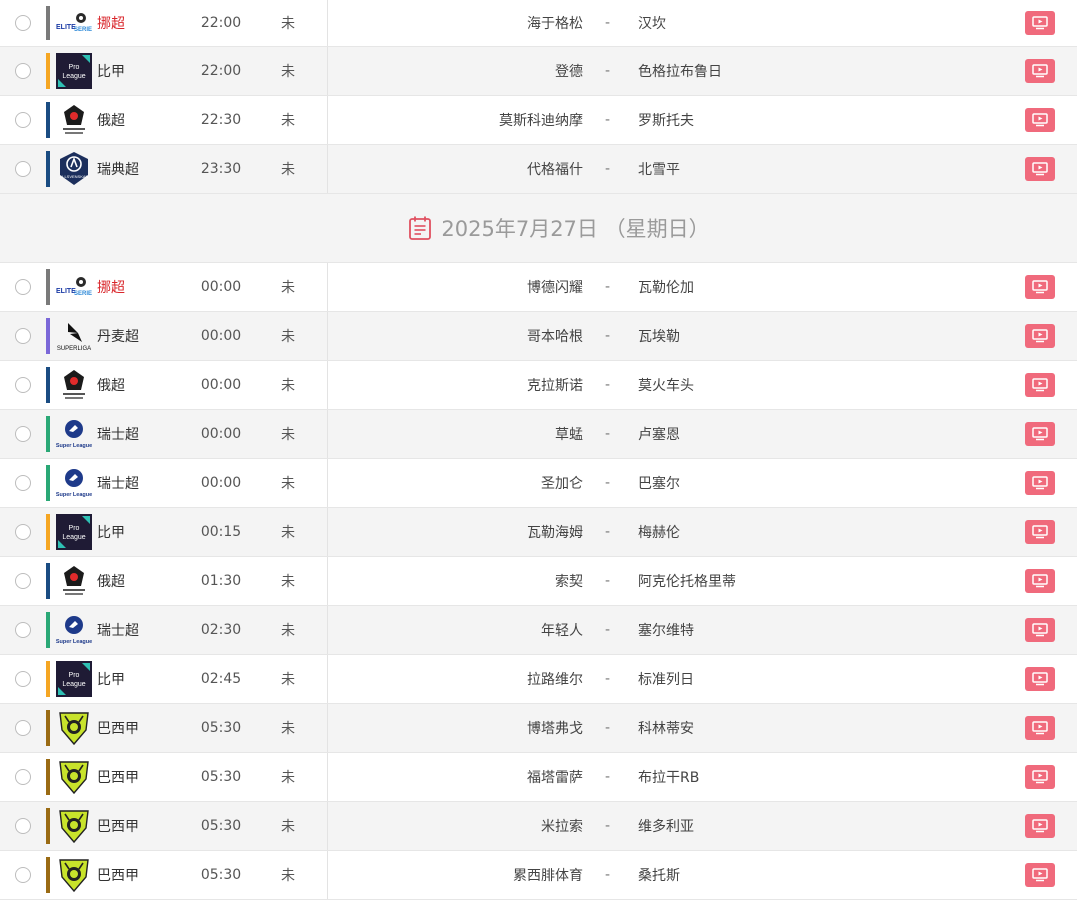 This screenshot has width=1077, height=907. Describe the element at coordinates (668, 777) in the screenshot. I see `away-team: 布拉干RB` at that location.